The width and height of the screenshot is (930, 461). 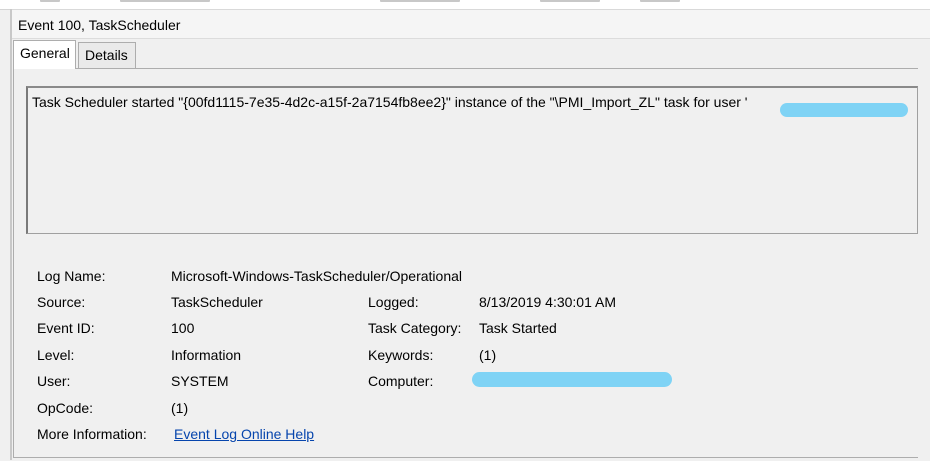 I want to click on window-title: Event 100, TaskScheduler, so click(x=99, y=25).